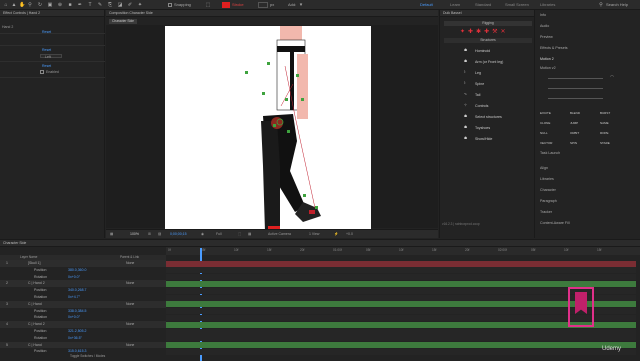 This screenshot has width=640, height=361. I want to click on motion-btn-clone: CLONE, so click(545, 123).